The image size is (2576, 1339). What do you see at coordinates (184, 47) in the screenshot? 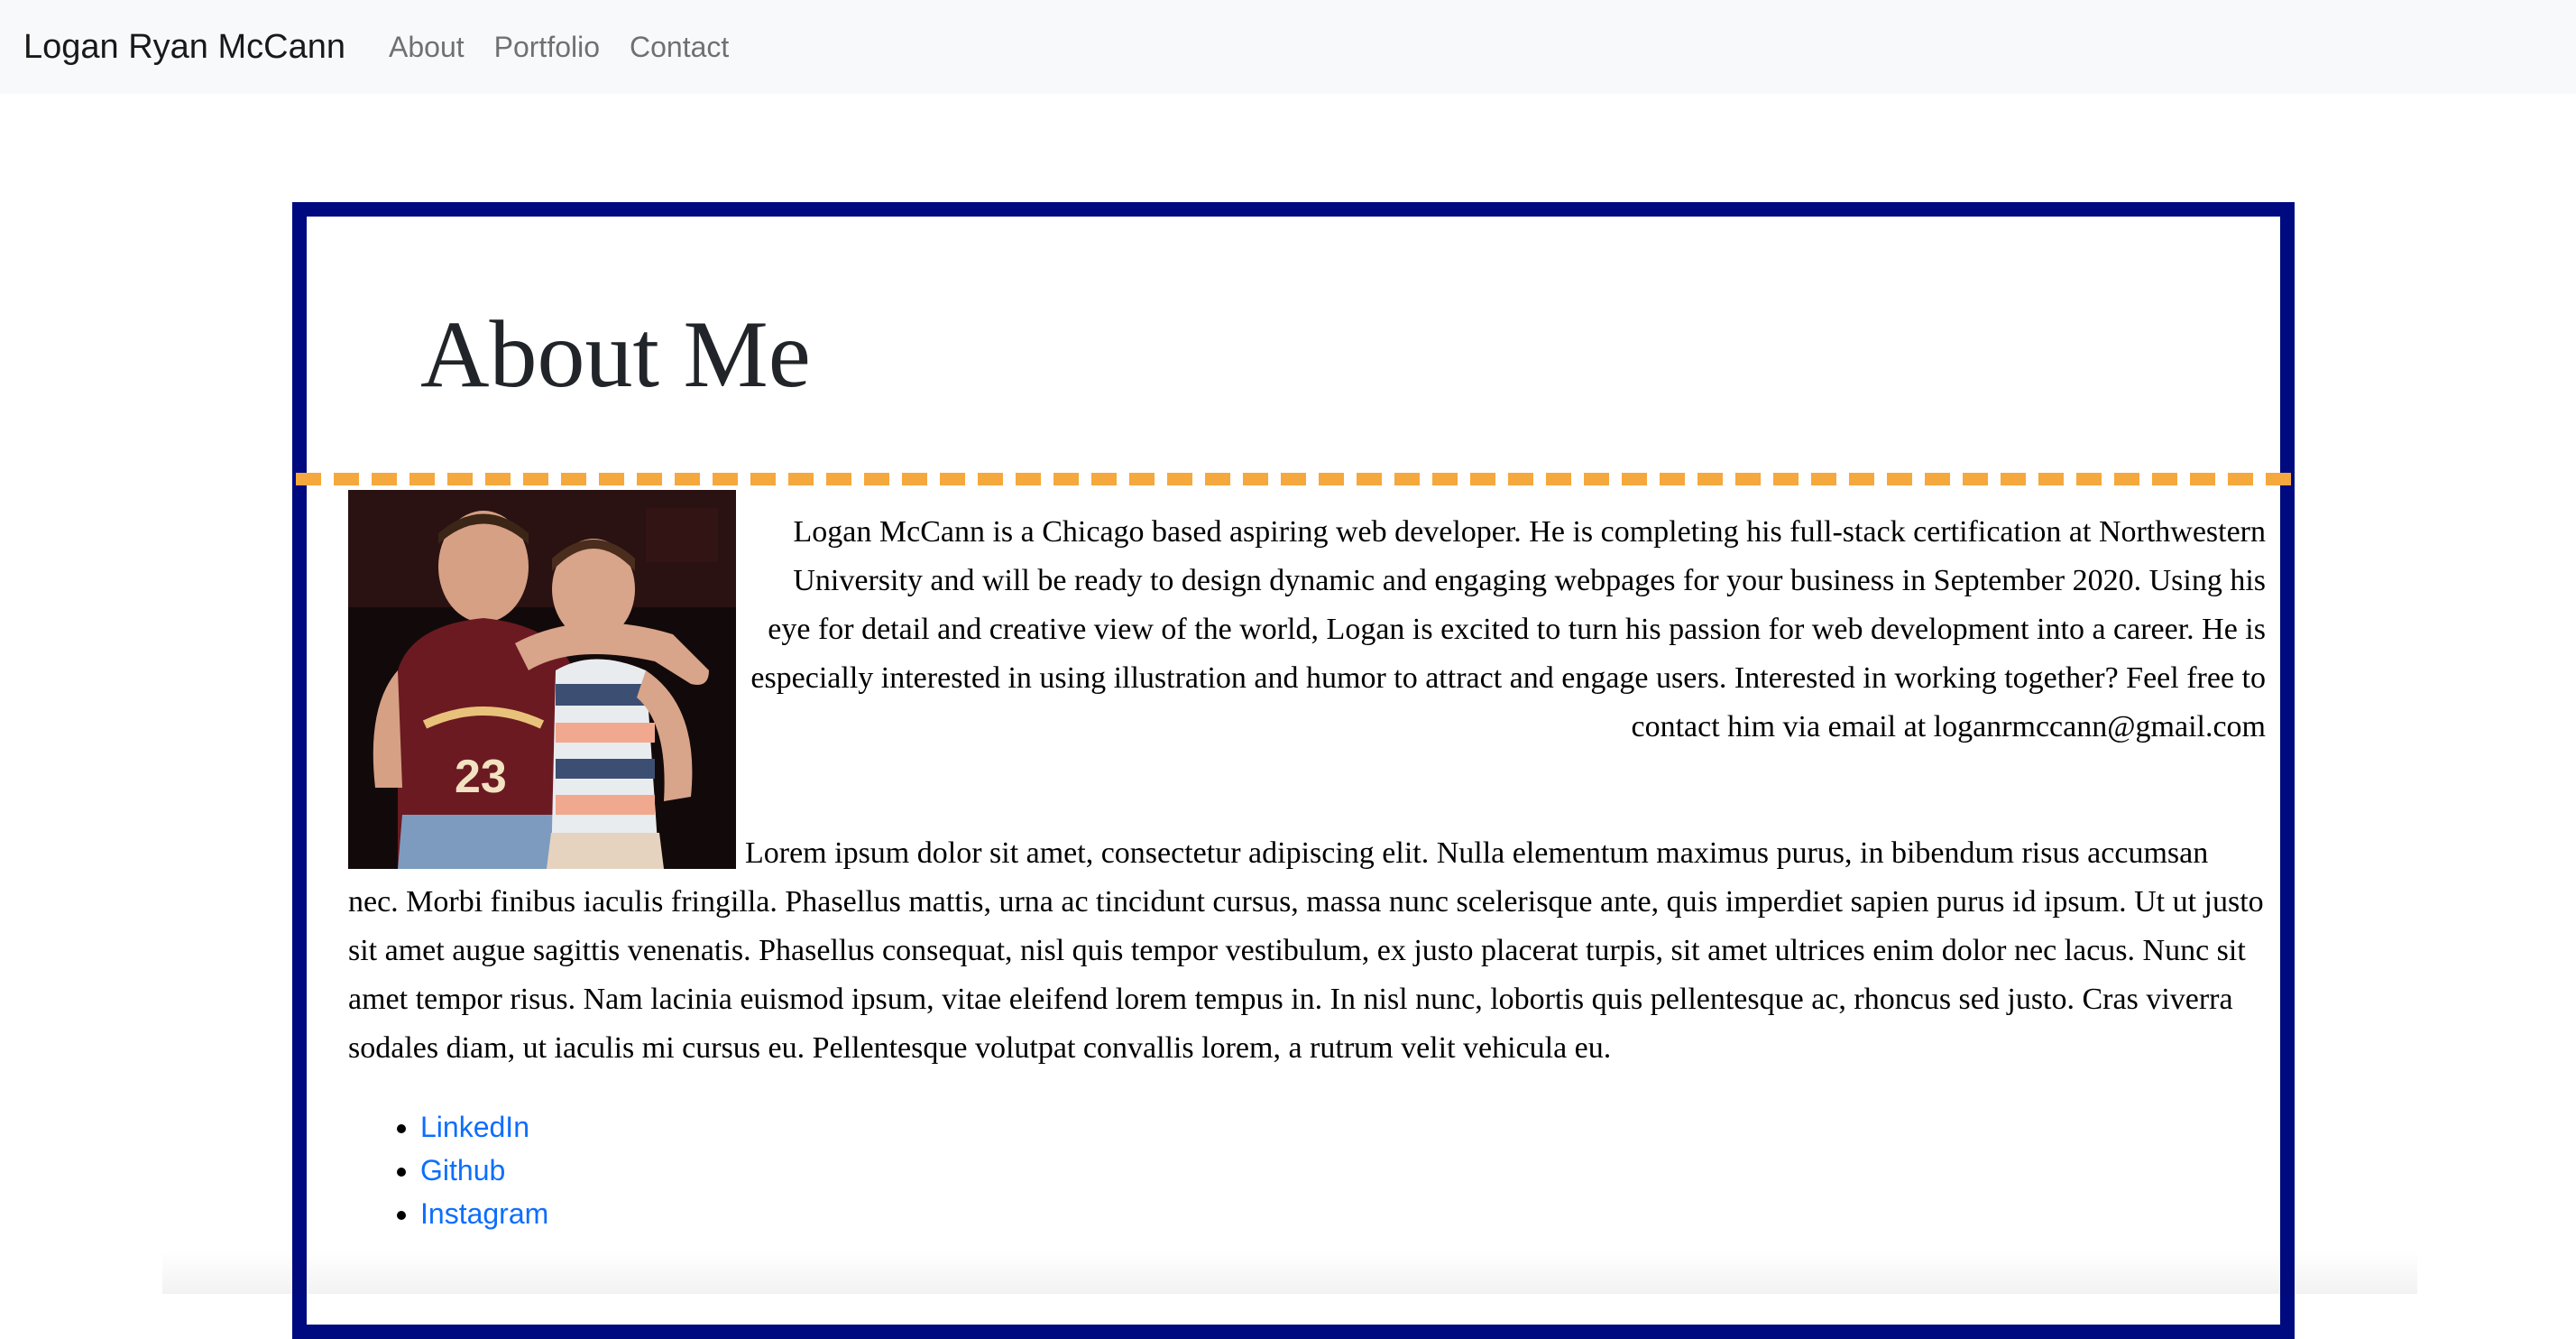
I see `navbar-brand: Logan Ryan McCann` at bounding box center [184, 47].